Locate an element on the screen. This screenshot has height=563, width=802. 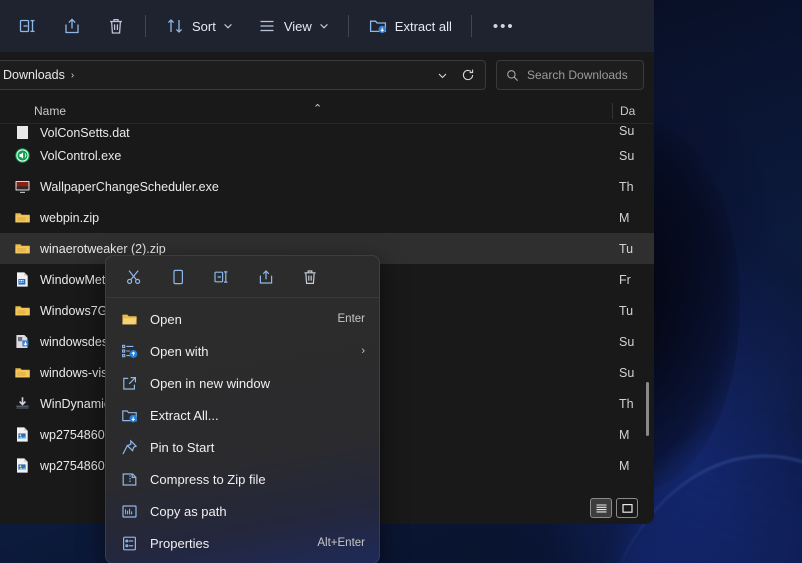
extract-all-icon is located at coordinates (130, 415).